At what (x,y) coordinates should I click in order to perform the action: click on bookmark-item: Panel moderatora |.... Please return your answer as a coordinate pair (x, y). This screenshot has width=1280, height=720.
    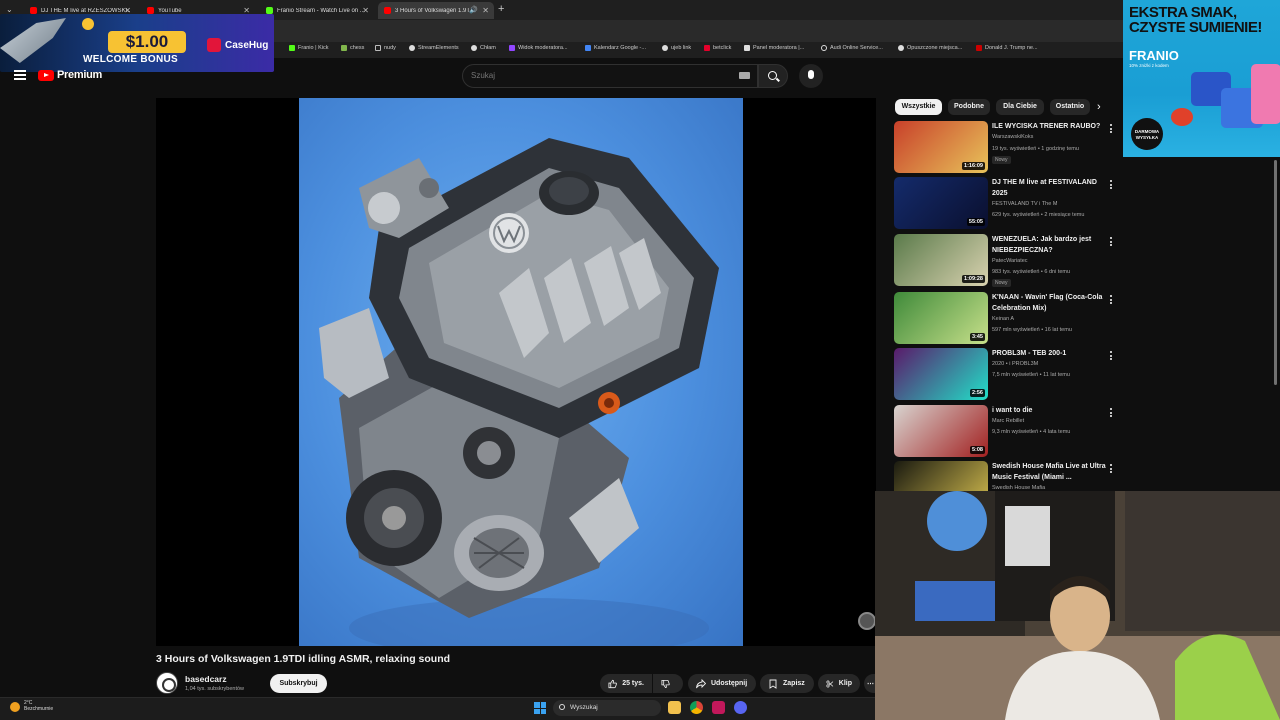
    Looking at the image, I should click on (774, 48).